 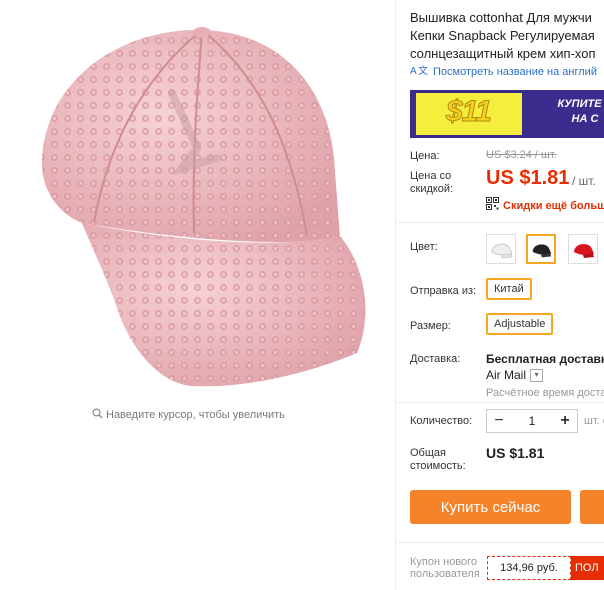 What do you see at coordinates (528, 178) in the screenshot?
I see `current-price: US $1.81` at bounding box center [528, 178].